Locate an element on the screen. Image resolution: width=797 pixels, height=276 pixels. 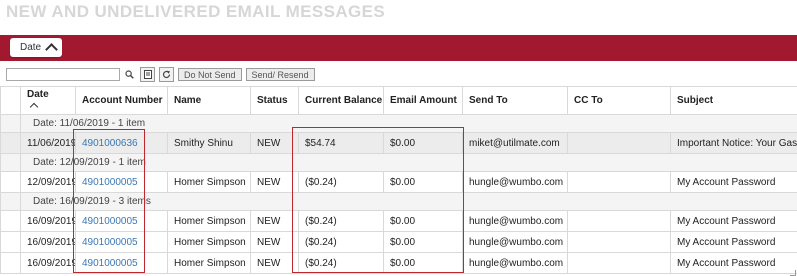
cell-account-number: 4901000636 is located at coordinates (121, 143).